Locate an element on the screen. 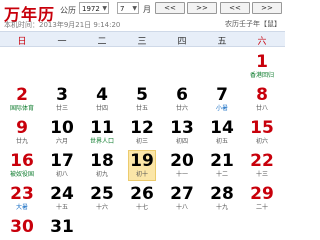  day-cell: 11 世界人口 is located at coordinates (102, 132).